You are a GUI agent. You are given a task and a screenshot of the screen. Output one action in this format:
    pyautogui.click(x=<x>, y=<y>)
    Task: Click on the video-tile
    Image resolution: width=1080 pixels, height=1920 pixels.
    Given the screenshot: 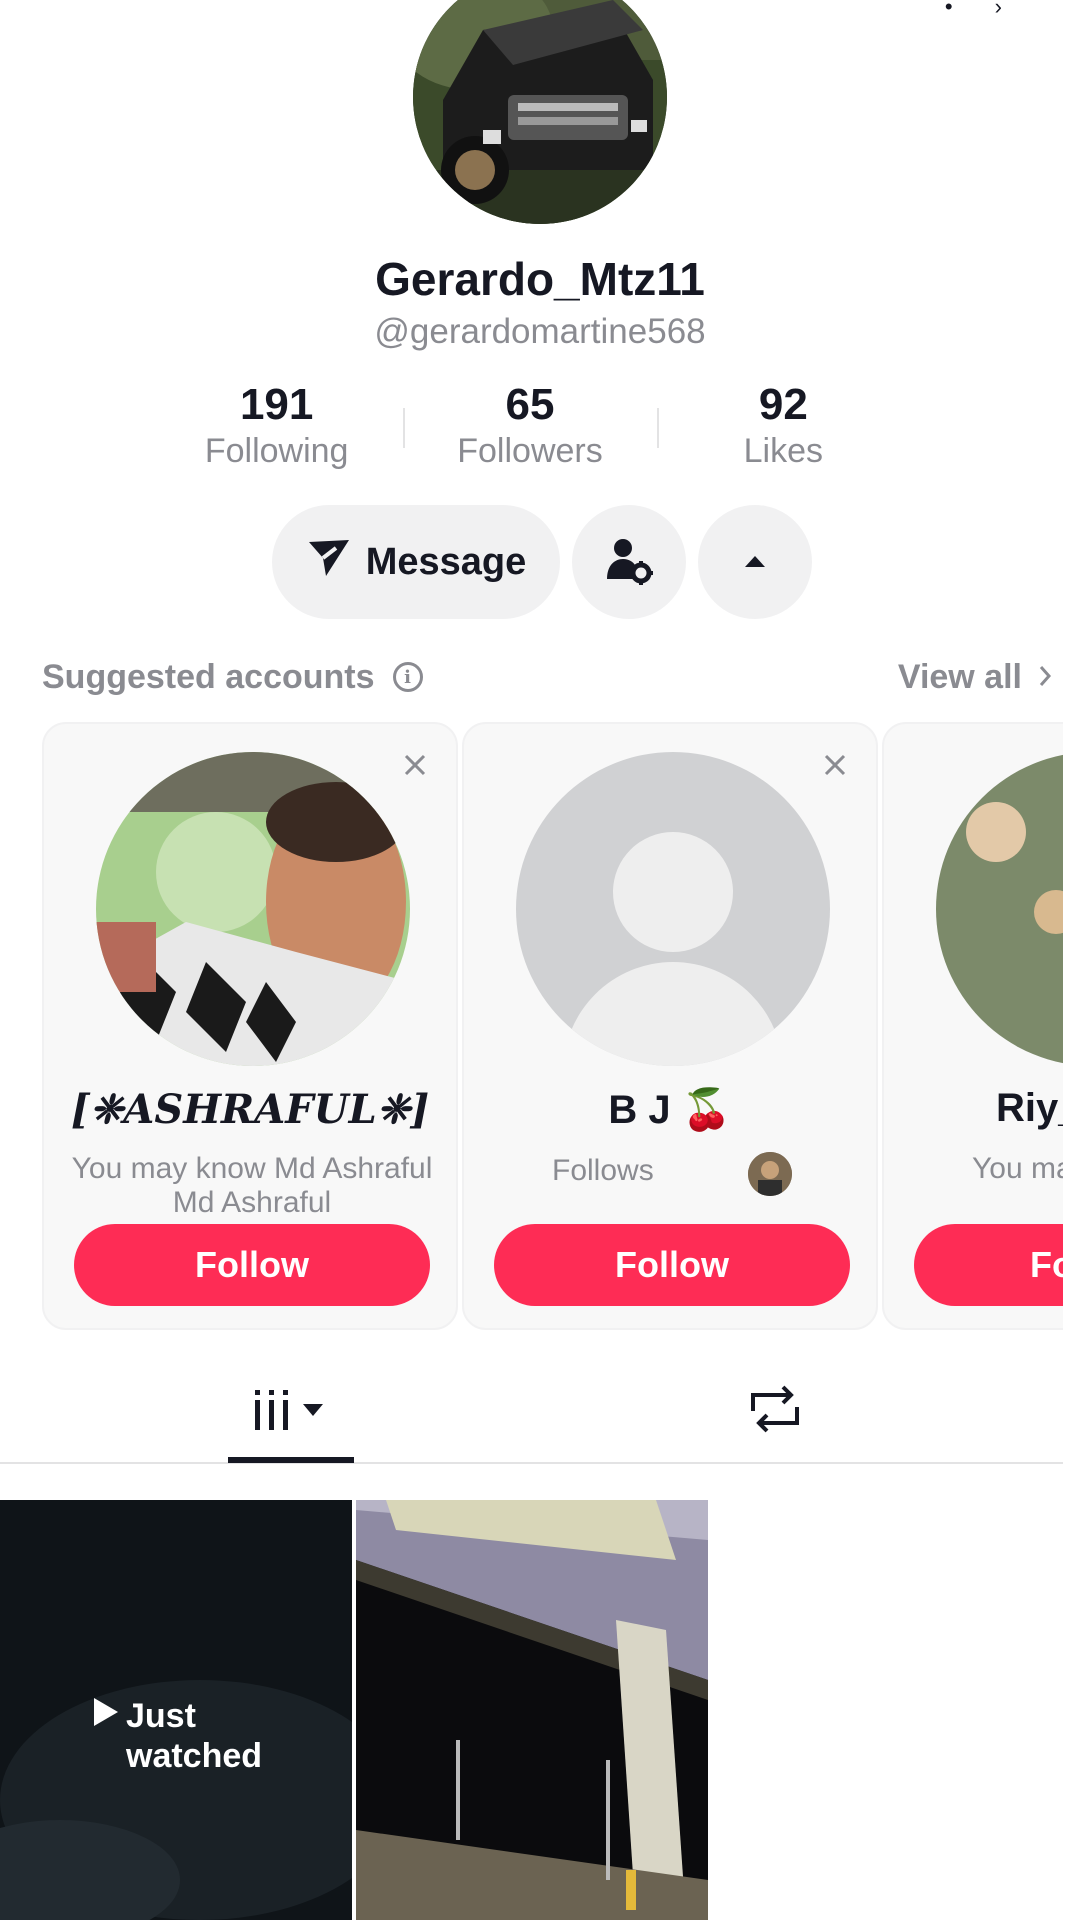 What is the action you would take?
    pyautogui.click(x=532, y=1710)
    